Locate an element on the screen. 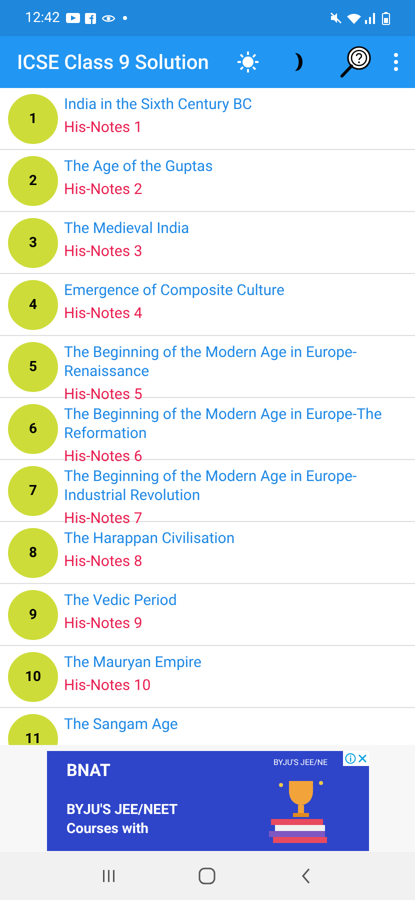  chapter-title: The Beginning of the Modern Age in Europe-Renaissance is located at coordinates (211, 362).